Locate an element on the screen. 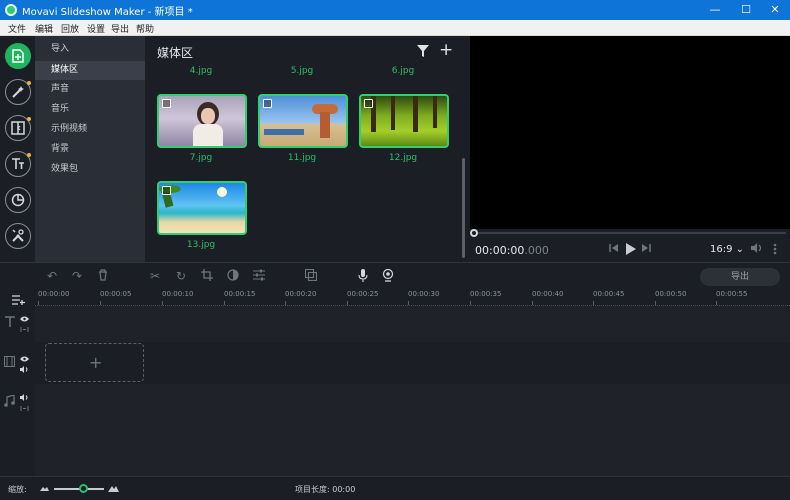  previous-frame-button is located at coordinates (614, 249).